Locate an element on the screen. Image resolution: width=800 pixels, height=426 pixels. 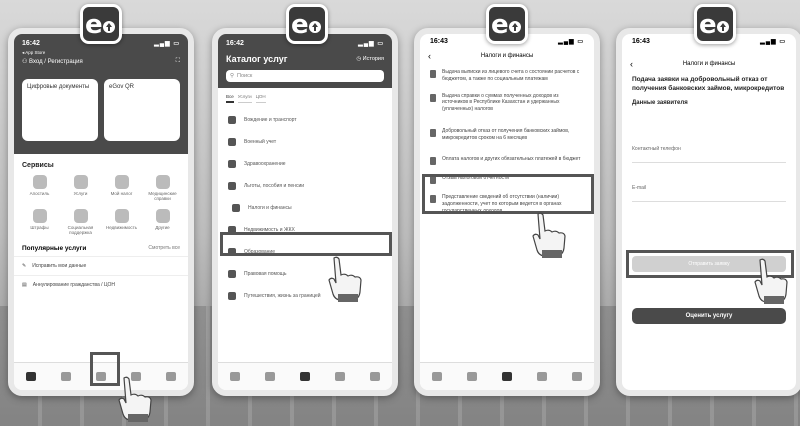
category-item: Военный учет is located at coordinates (305, 142).